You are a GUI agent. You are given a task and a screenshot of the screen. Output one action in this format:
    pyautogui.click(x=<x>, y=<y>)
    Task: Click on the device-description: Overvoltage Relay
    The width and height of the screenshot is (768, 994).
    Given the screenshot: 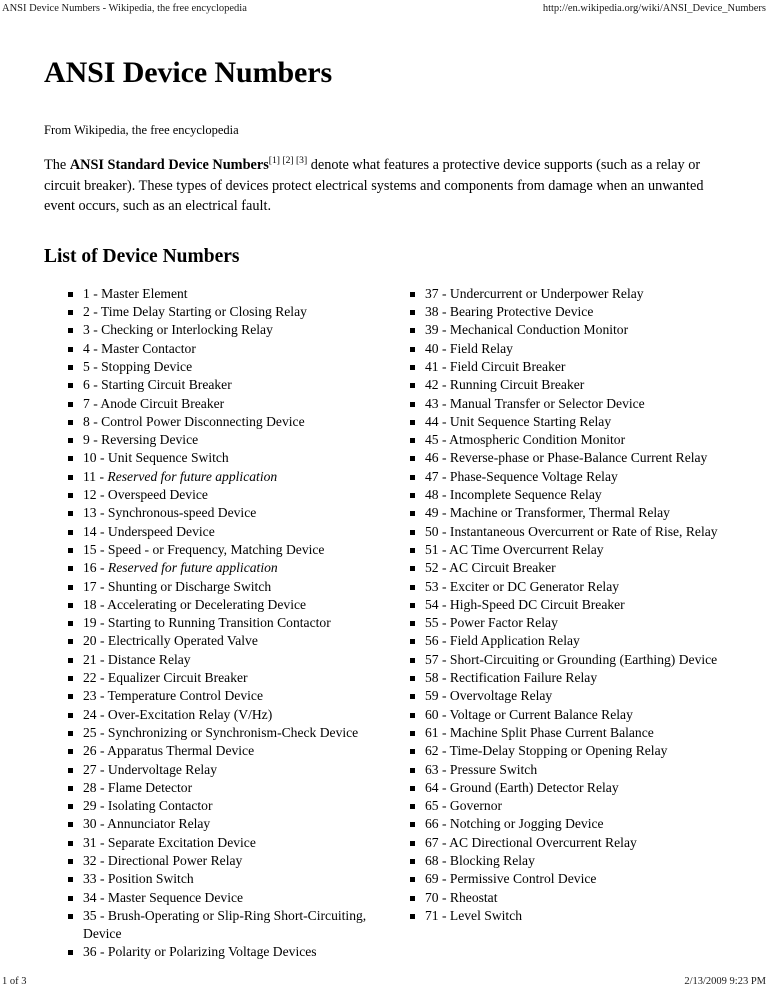 What is the action you would take?
    pyautogui.click(x=501, y=696)
    